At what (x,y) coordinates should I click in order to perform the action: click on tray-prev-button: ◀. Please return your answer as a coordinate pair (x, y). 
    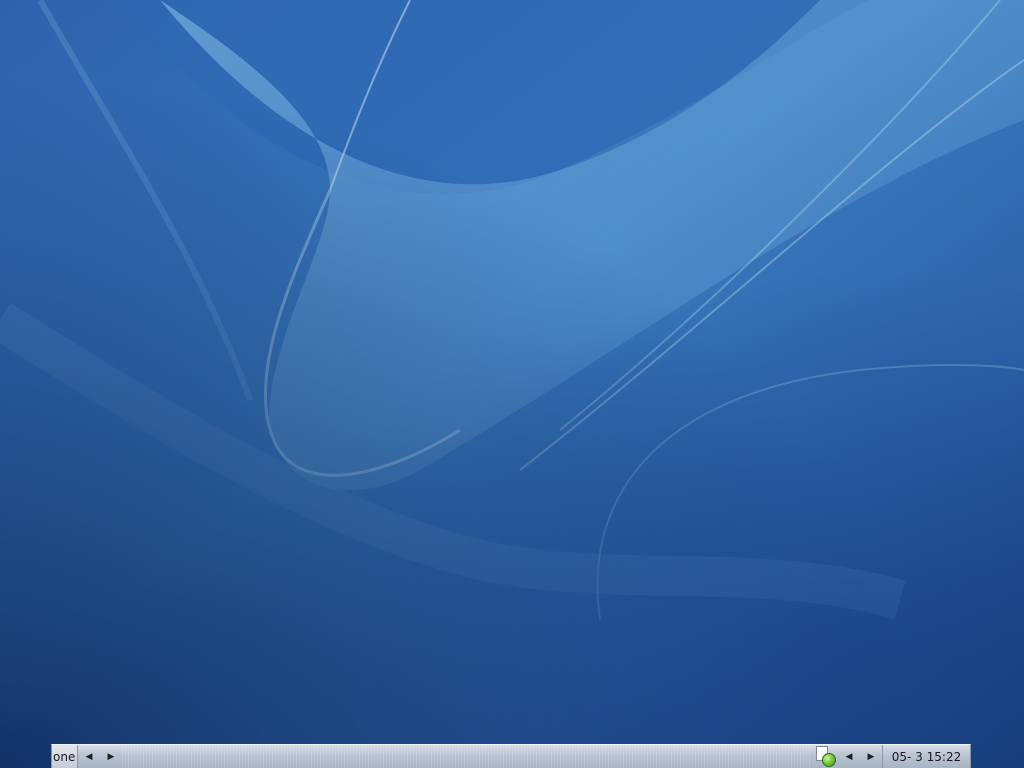
    Looking at the image, I should click on (849, 756).